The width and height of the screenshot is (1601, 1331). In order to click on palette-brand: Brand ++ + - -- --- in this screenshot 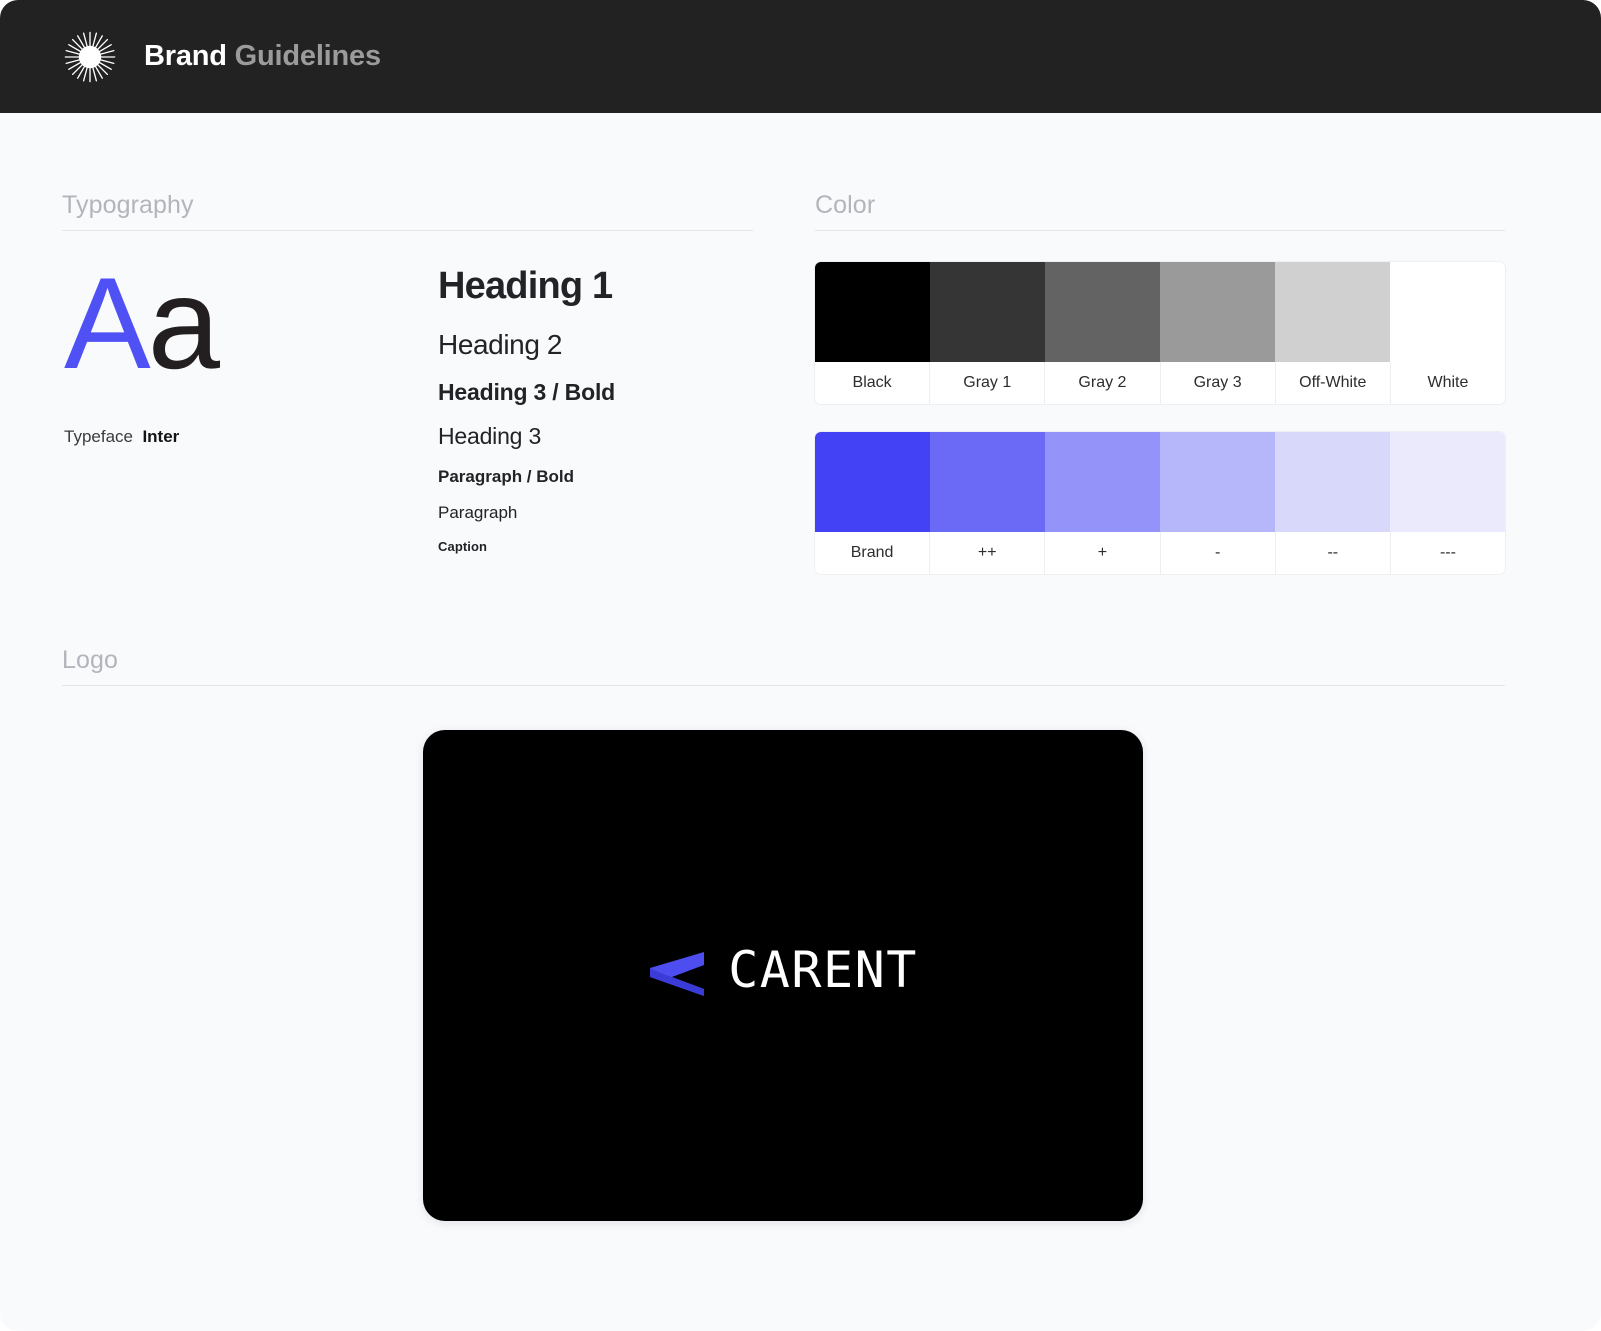, I will do `click(1160, 503)`.